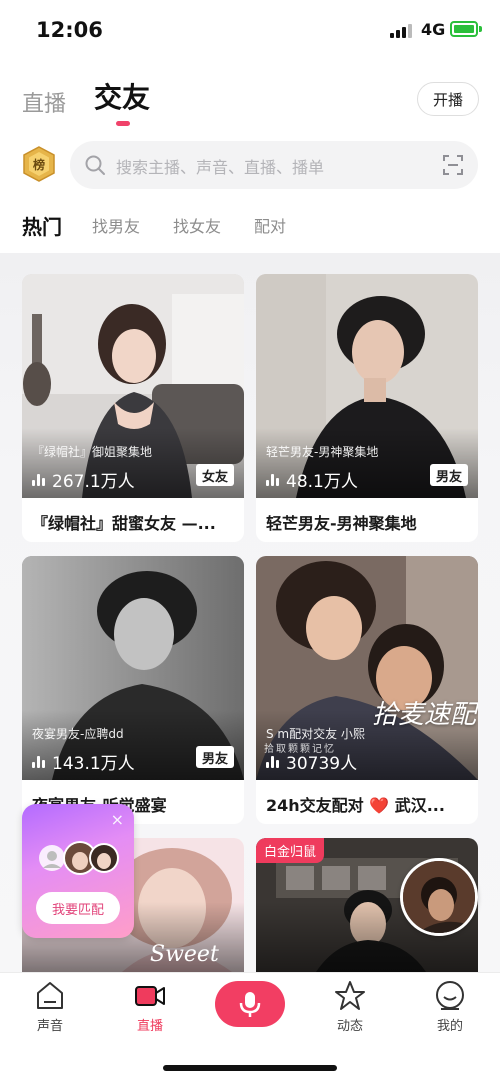 The height and width of the screenshot is (1082, 500). What do you see at coordinates (49, 1026) in the screenshot?
I see `nav-sound-label: 声音` at bounding box center [49, 1026].